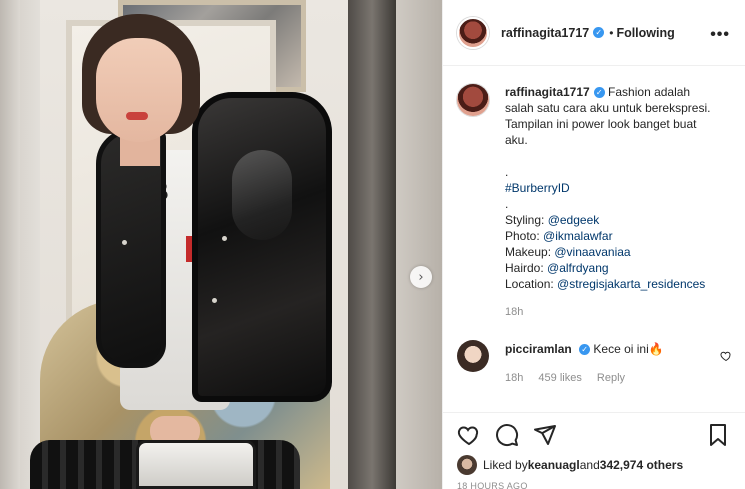  I want to click on likes-summary: Liked by keanuagl and 342,974 others, so click(570, 465).